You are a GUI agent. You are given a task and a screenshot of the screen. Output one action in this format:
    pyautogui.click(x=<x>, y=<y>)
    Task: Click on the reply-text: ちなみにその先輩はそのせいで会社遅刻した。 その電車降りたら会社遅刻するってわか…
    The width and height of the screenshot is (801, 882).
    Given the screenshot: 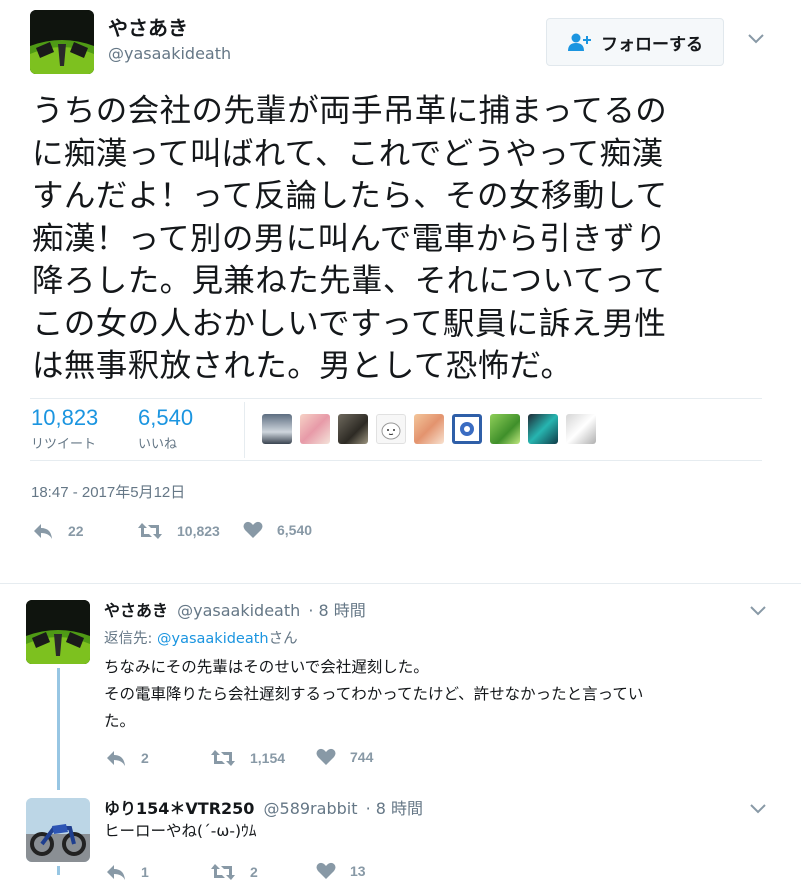 What is the action you would take?
    pyautogui.click(x=444, y=694)
    